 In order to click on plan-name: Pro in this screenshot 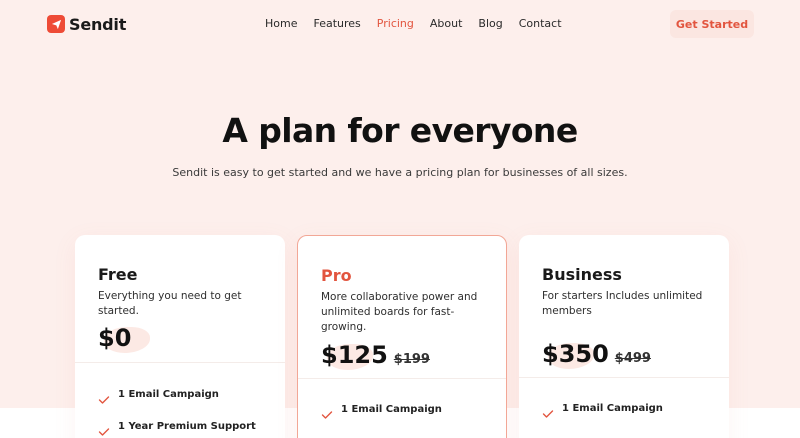, I will do `click(336, 275)`.